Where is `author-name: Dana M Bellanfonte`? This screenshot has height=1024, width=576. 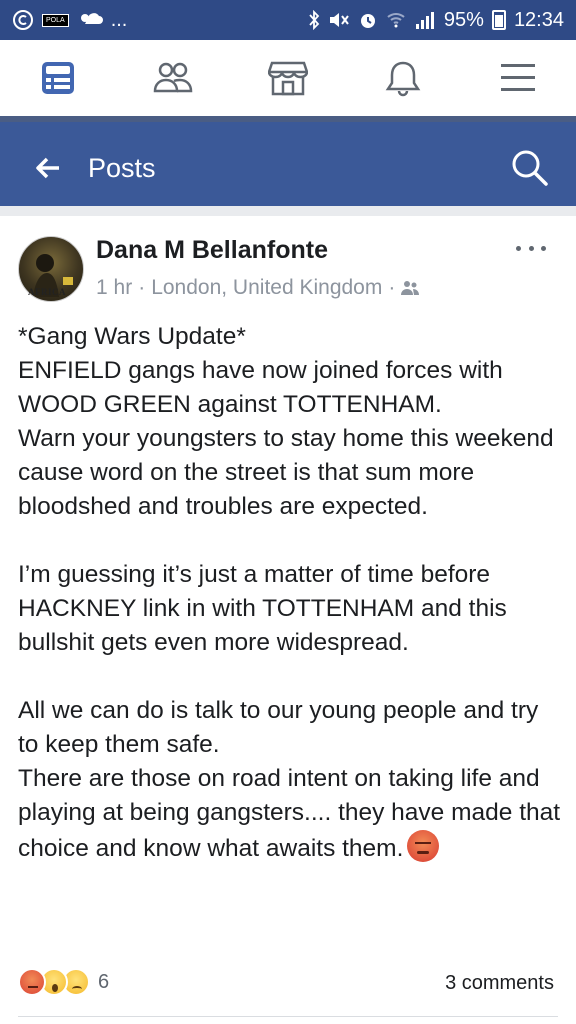
author-name: Dana M Bellanfonte is located at coordinates (212, 250).